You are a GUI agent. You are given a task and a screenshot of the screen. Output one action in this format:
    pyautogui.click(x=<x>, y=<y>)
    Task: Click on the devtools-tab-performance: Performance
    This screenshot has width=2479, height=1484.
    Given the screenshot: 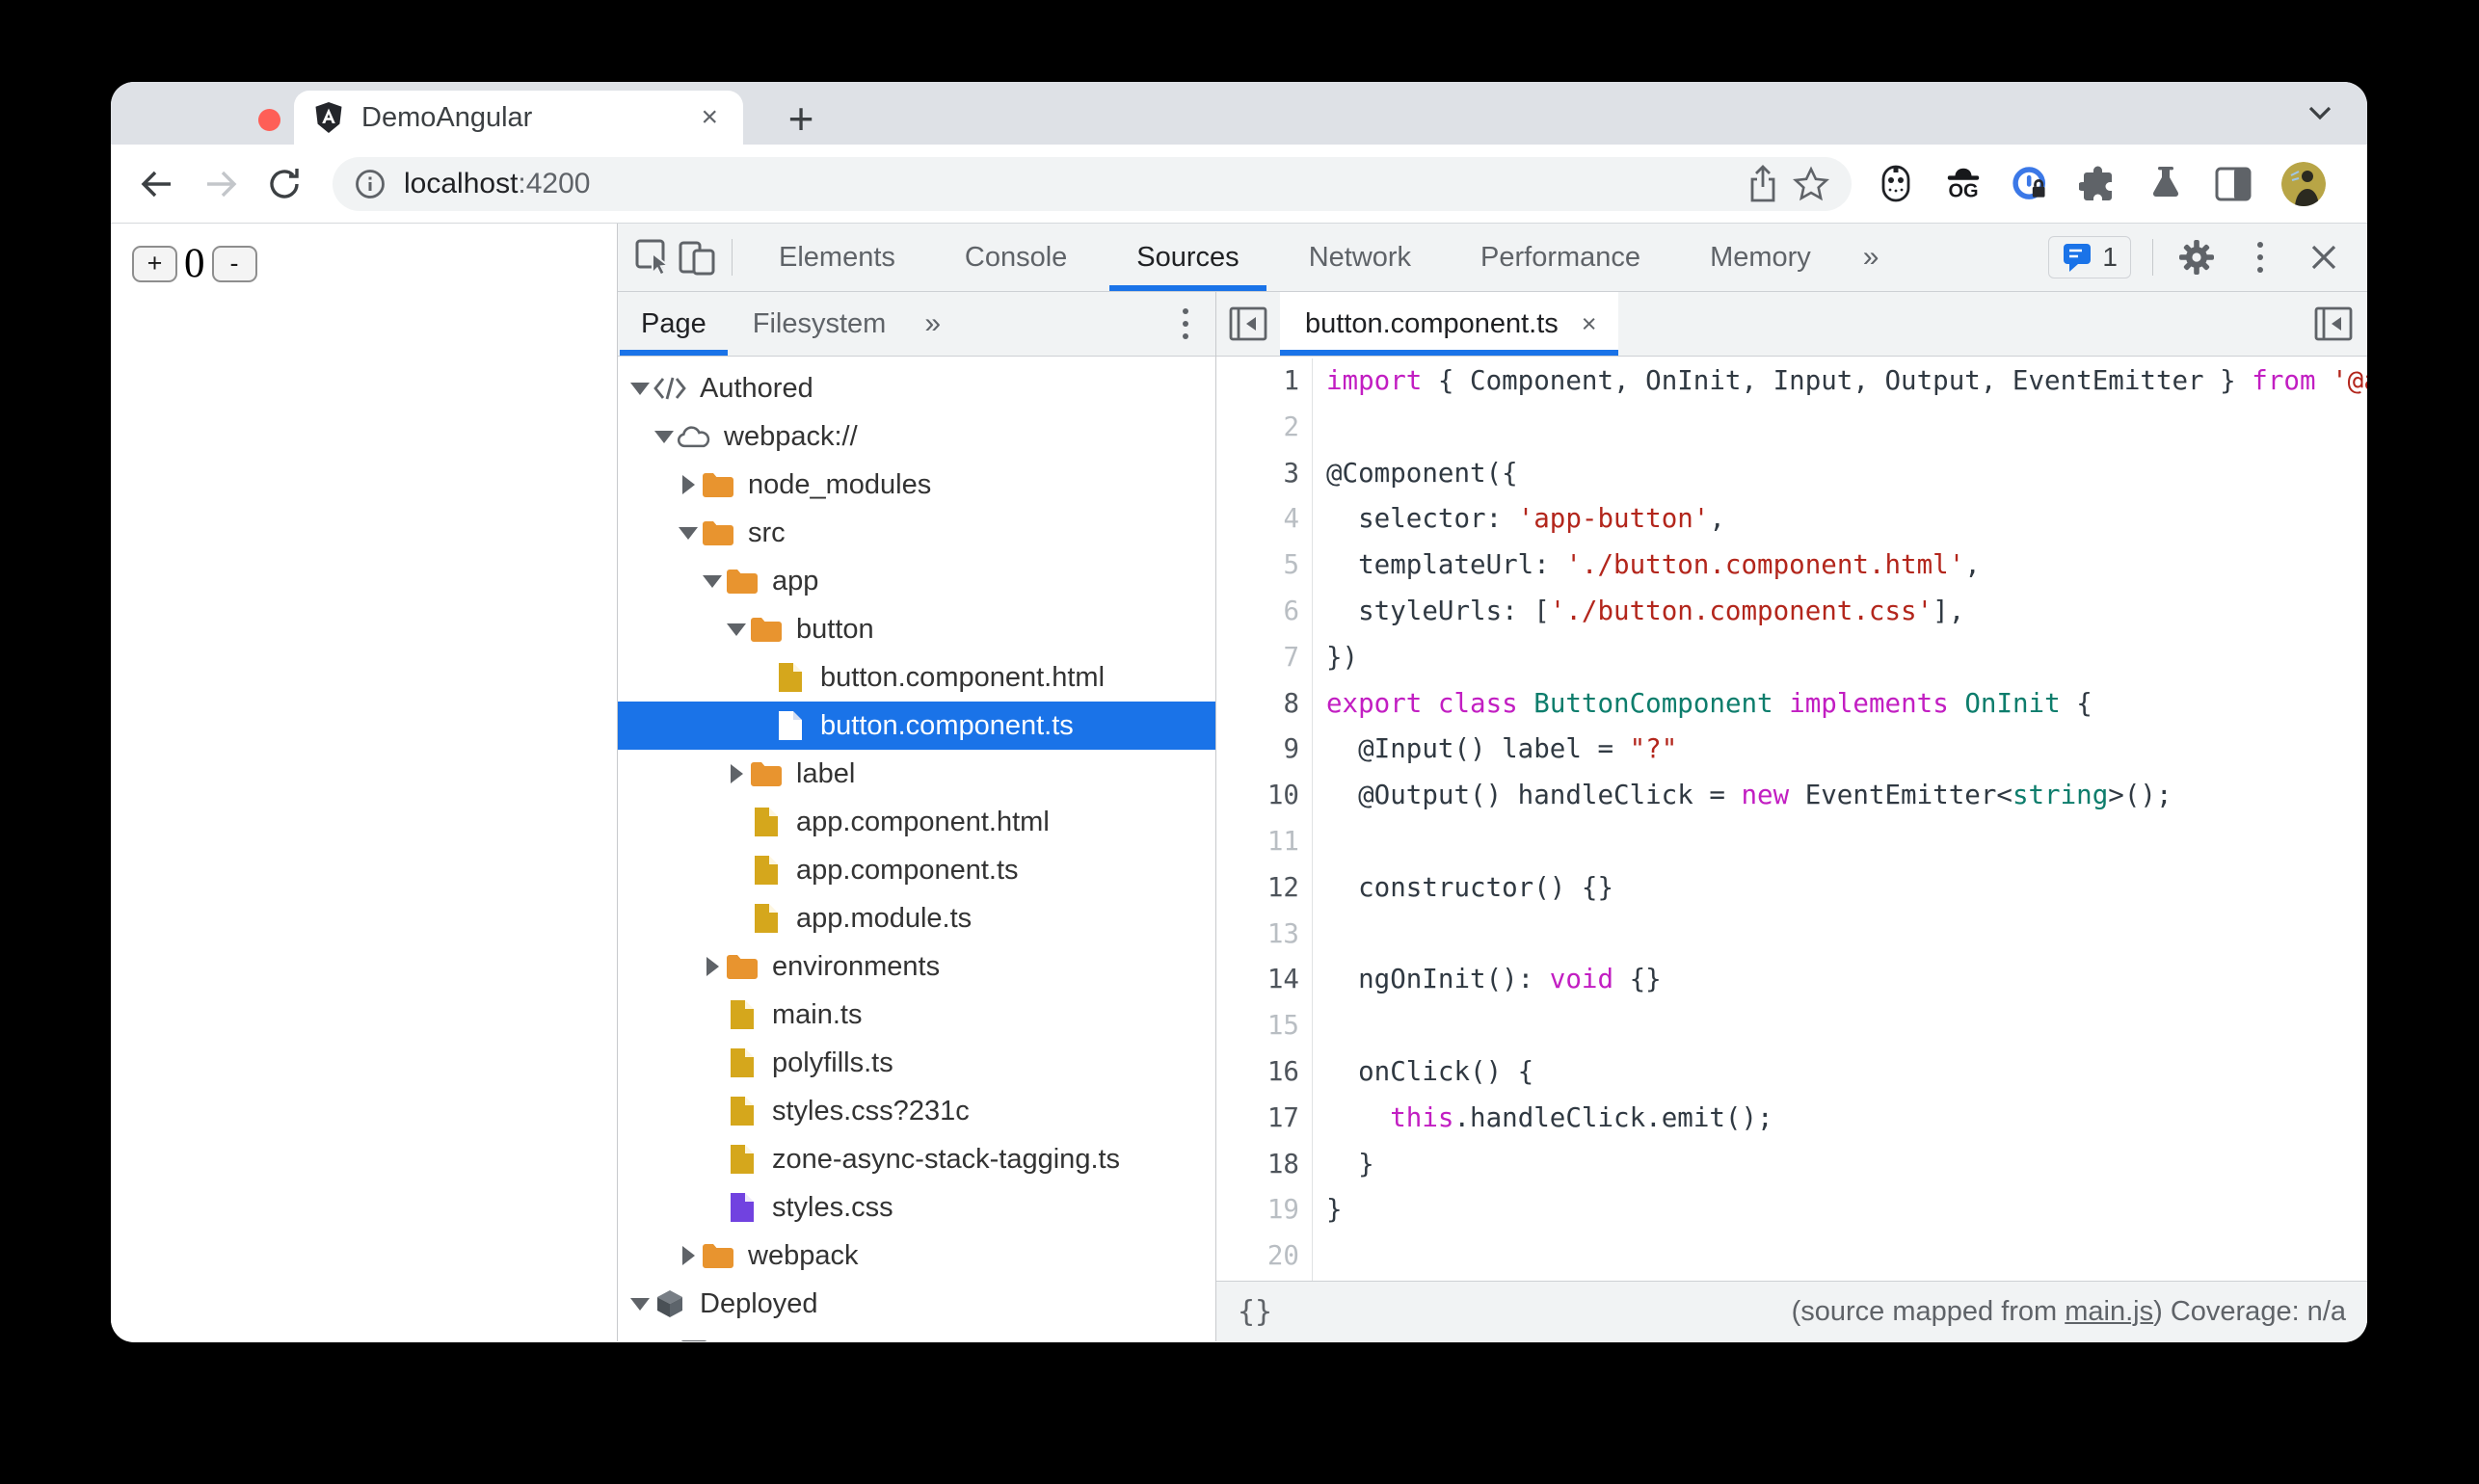 What is the action you would take?
    pyautogui.click(x=1561, y=257)
    